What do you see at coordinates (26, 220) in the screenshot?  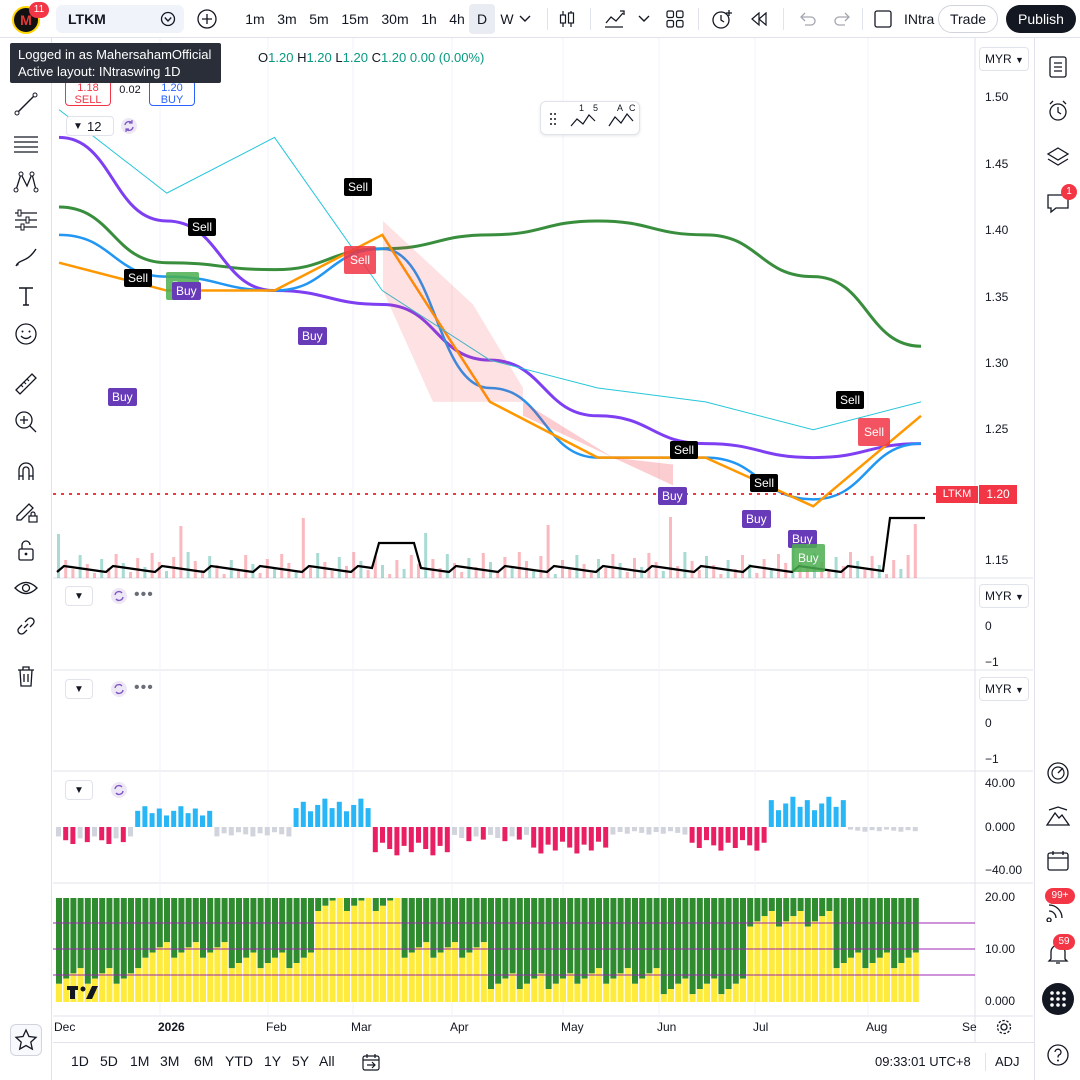 I see `prediction-tool-icon` at bounding box center [26, 220].